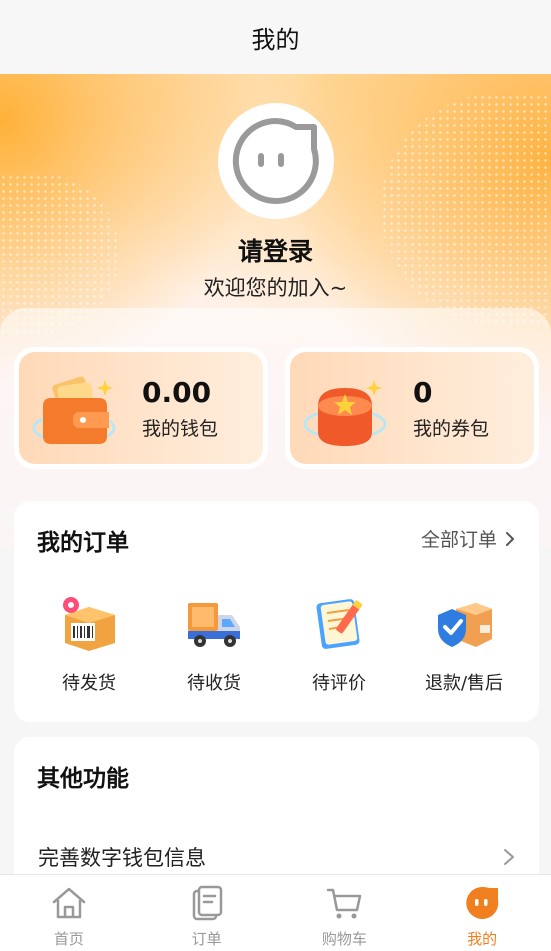  Describe the element at coordinates (141, 408) in the screenshot. I see `wallet-card: 0.00 我的钱包` at that location.